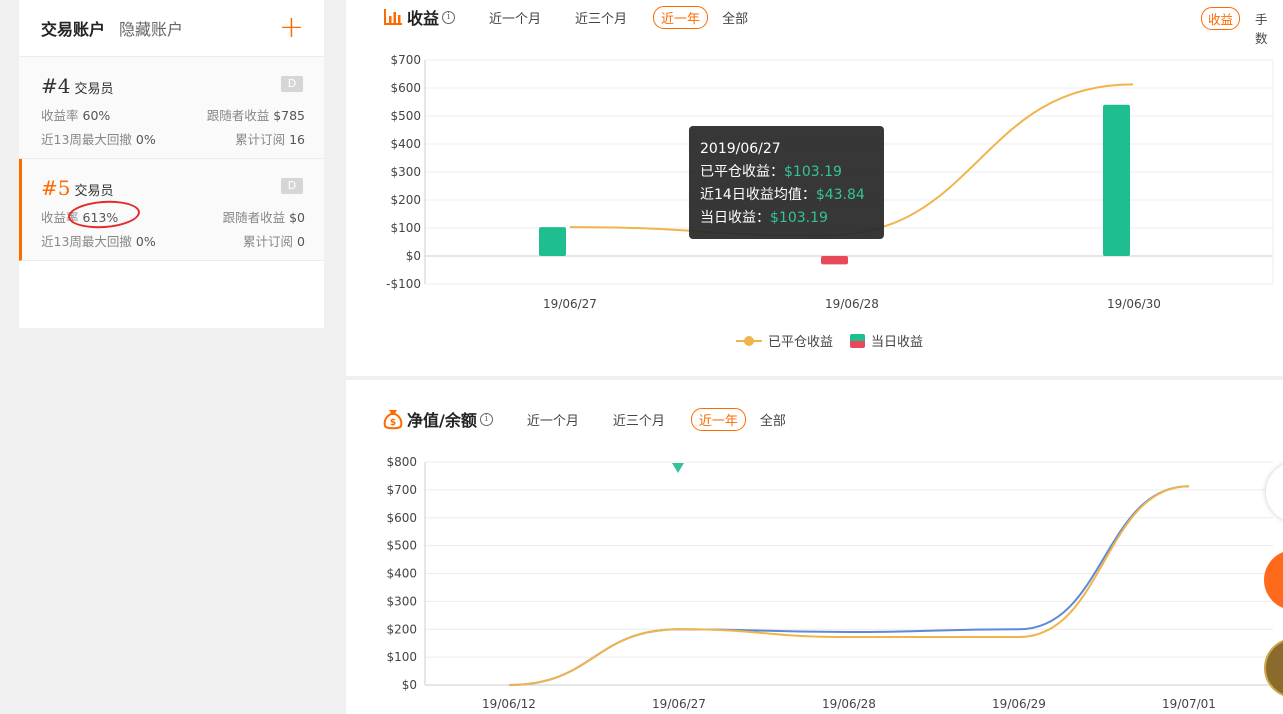  Describe the element at coordinates (401, 462) in the screenshot. I see `y-tick-label: $800` at that location.